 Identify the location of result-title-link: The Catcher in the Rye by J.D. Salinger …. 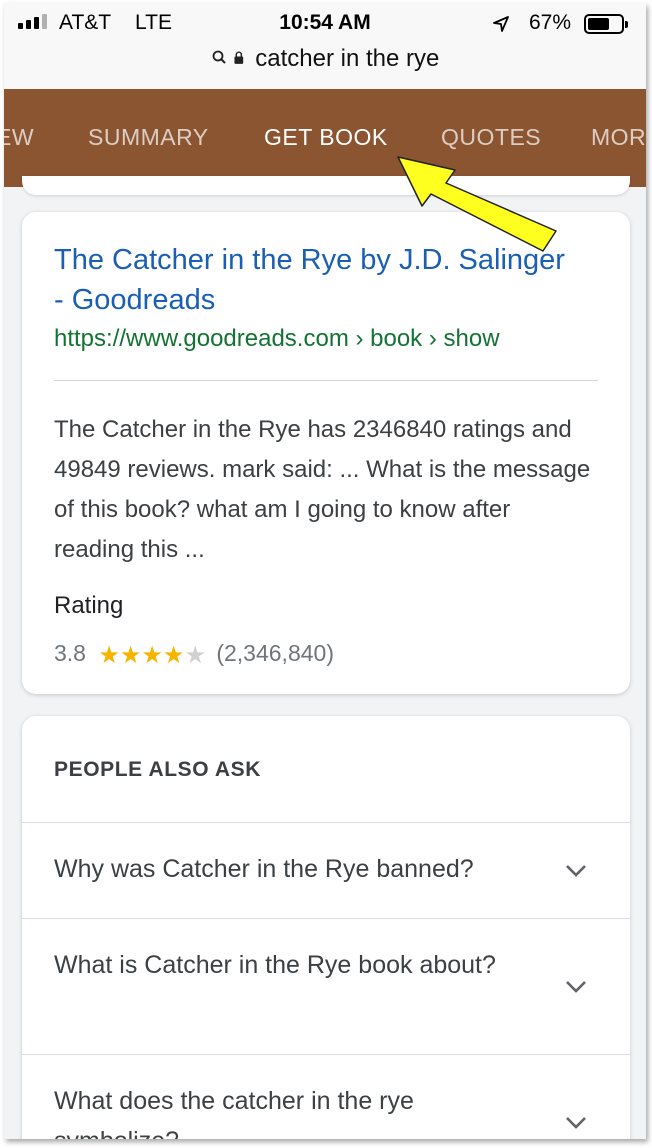
(314, 280).